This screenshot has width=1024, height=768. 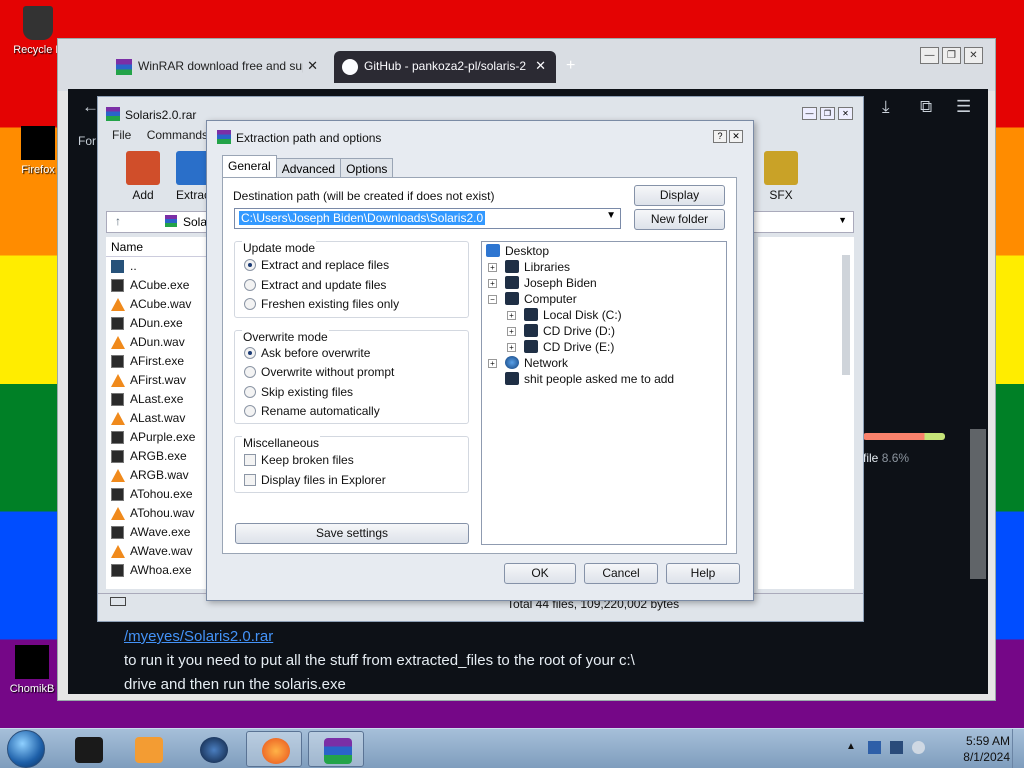 What do you see at coordinates (148, 749) in the screenshot?
I see `taskbar-media-player` at bounding box center [148, 749].